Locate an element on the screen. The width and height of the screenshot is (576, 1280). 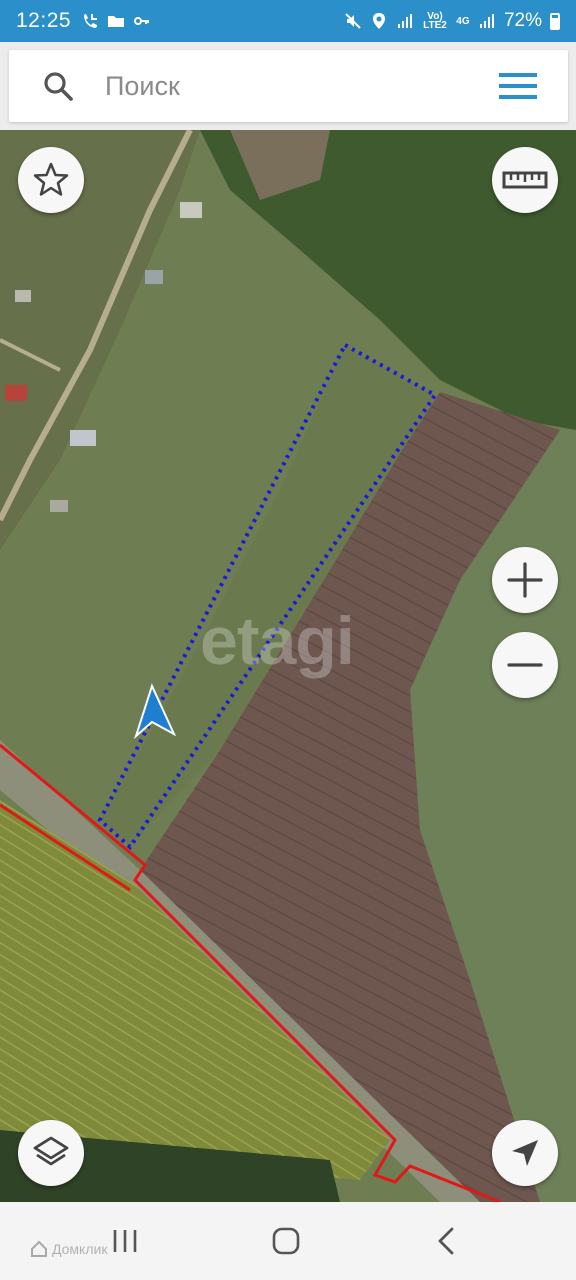
favorite-button is located at coordinates (51, 180).